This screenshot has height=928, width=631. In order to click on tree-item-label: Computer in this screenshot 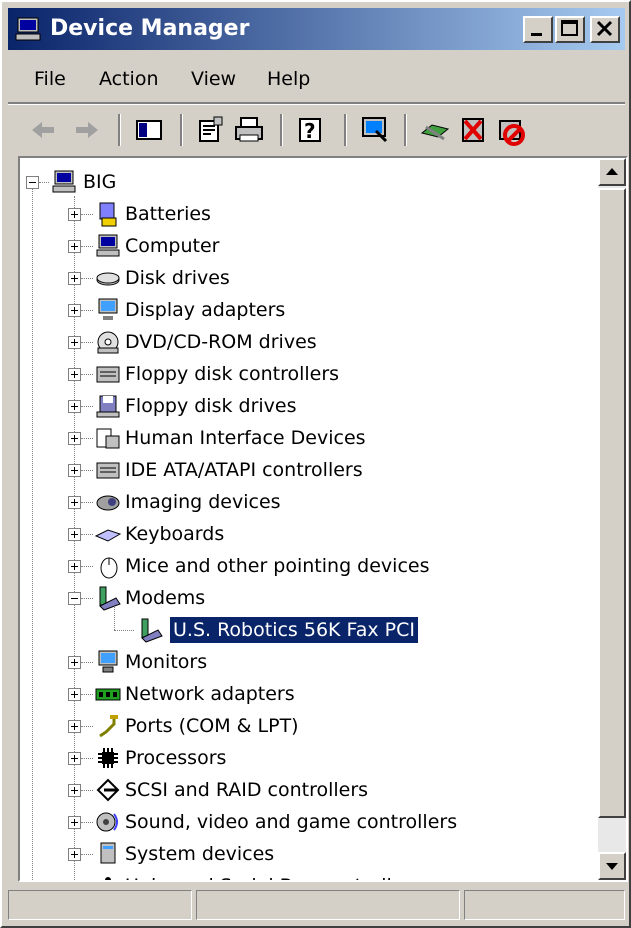, I will do `click(172, 246)`.